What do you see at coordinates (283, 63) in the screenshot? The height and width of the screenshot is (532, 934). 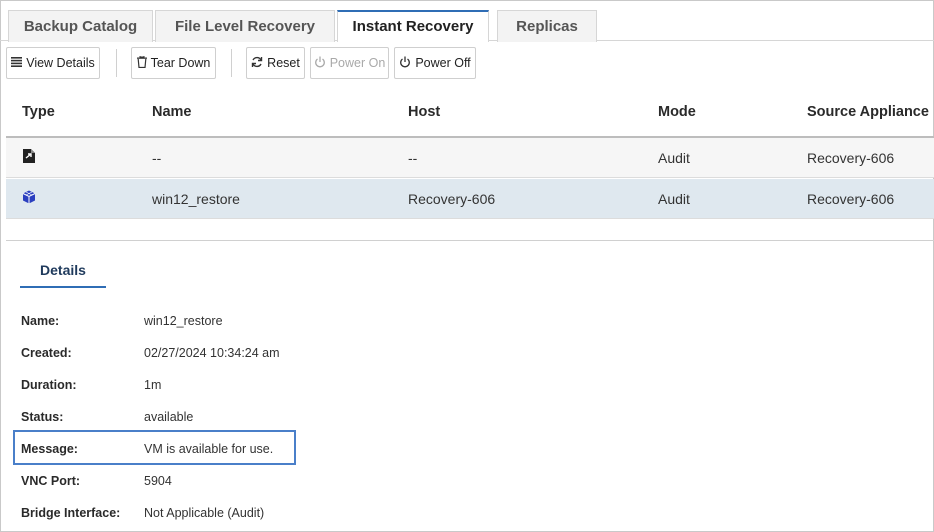 I see `reset-label: Reset` at bounding box center [283, 63].